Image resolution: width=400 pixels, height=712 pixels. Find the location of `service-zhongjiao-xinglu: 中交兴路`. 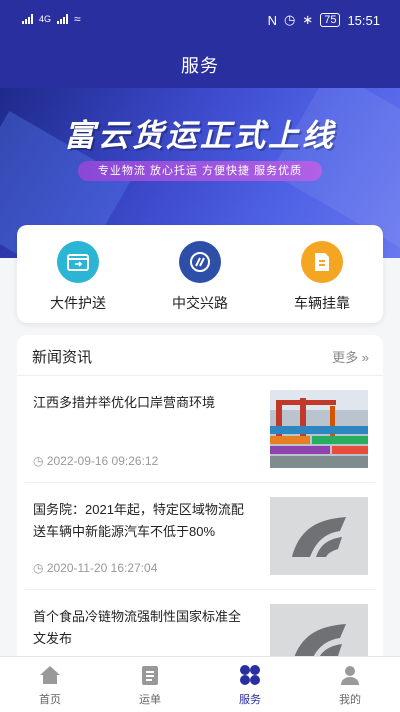

service-zhongjiao-xinglu: 中交兴路 is located at coordinates (200, 277).